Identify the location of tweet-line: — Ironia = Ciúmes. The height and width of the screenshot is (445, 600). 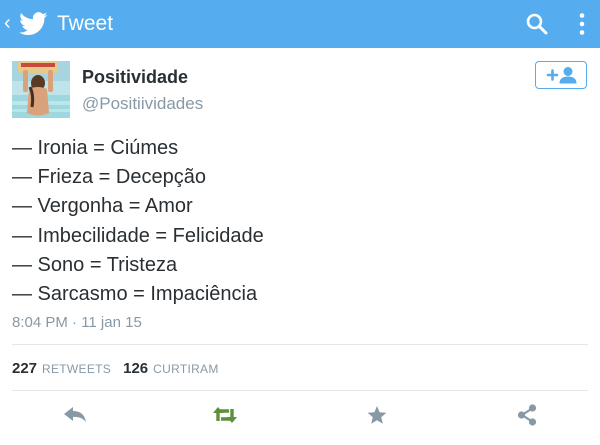
(95, 148).